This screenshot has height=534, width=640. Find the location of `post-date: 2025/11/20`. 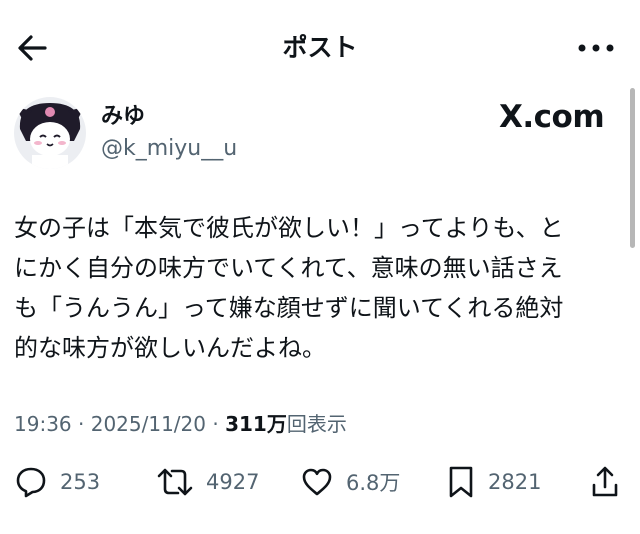

post-date: 2025/11/20 is located at coordinates (148, 424).